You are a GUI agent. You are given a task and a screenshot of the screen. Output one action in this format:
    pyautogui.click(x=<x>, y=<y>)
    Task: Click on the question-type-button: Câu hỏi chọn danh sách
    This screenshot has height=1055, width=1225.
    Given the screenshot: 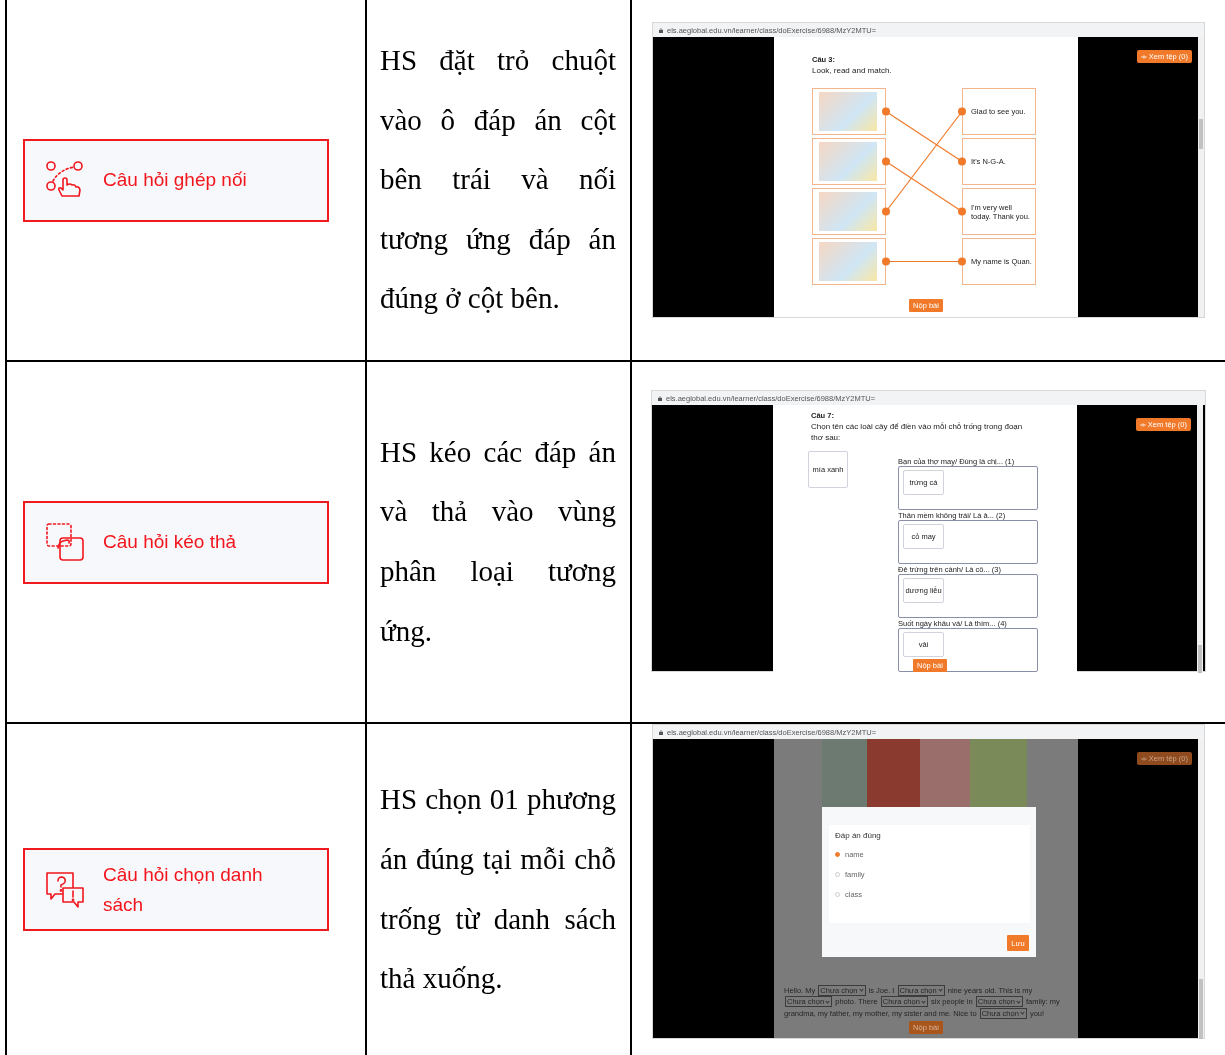 What is the action you would take?
    pyautogui.click(x=176, y=889)
    